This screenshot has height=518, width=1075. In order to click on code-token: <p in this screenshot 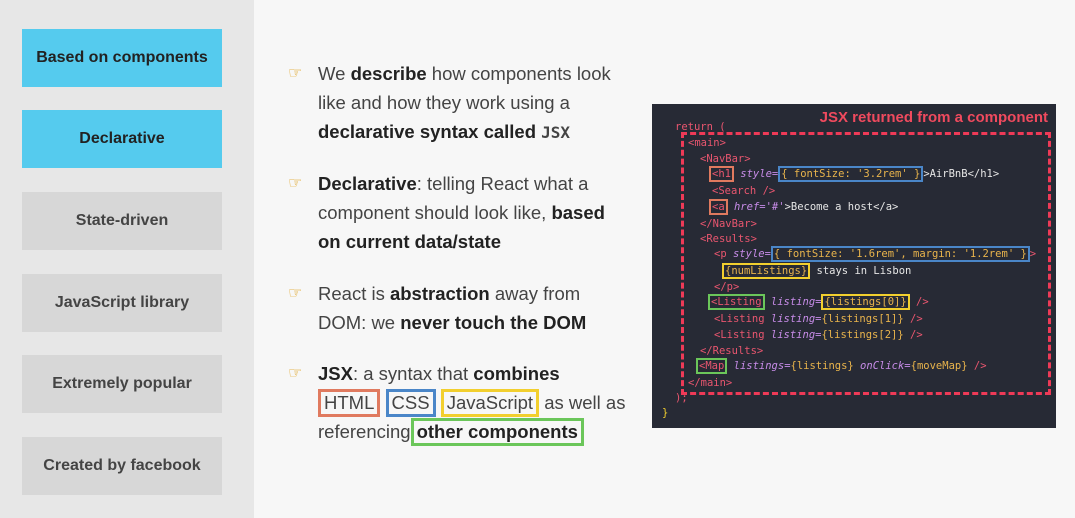, I will do `click(720, 254)`.